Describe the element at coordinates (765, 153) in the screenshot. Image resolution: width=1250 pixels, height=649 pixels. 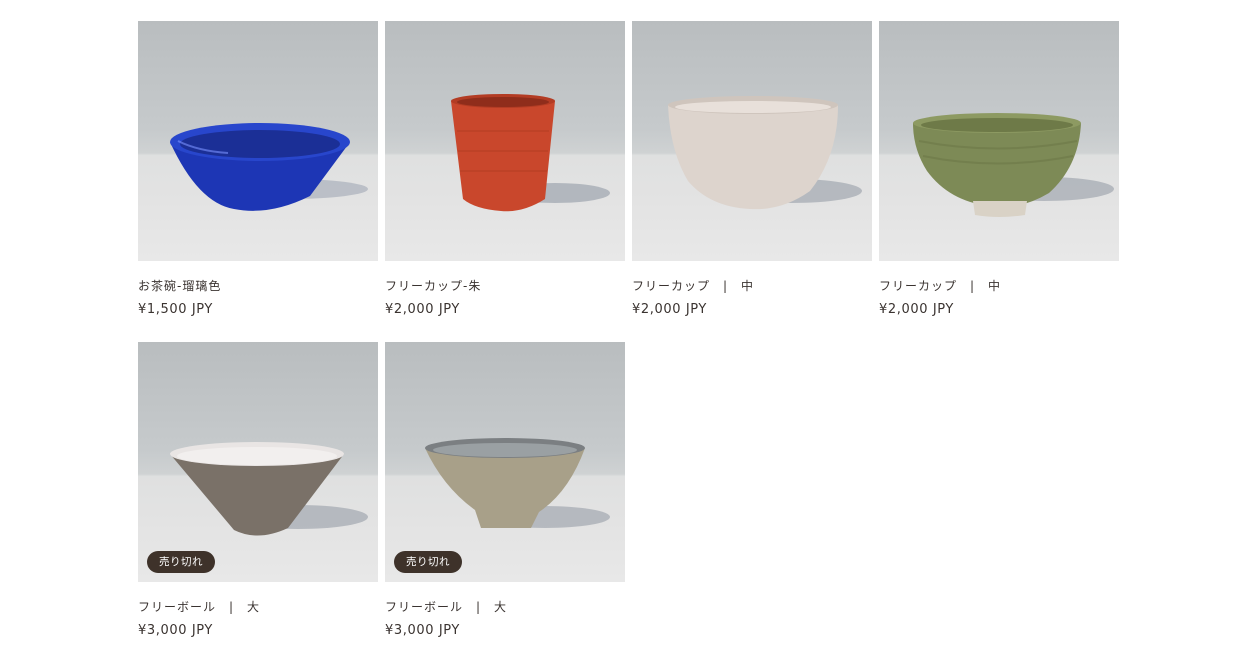
I see `white-bowl-photo` at that location.